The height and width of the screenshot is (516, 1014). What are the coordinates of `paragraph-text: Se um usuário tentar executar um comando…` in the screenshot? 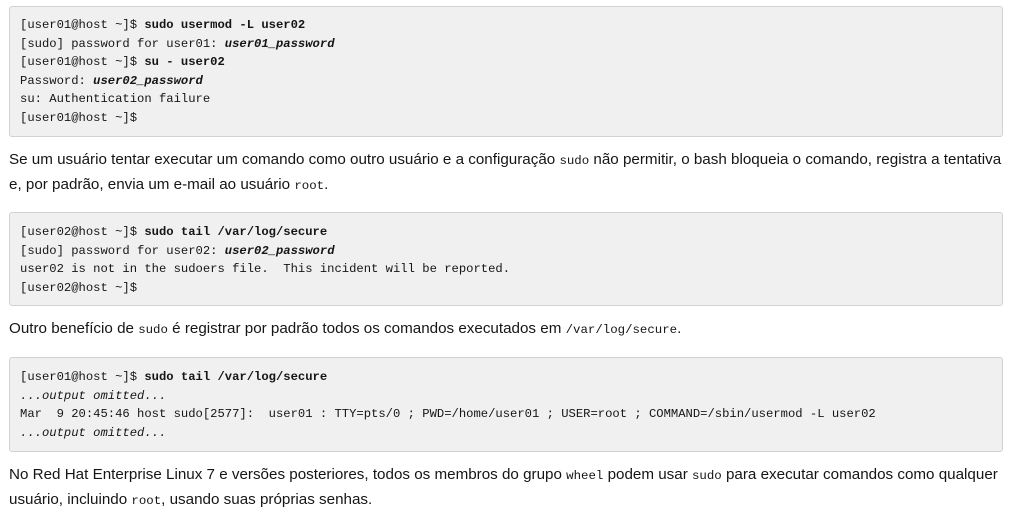 It's located at (284, 159).